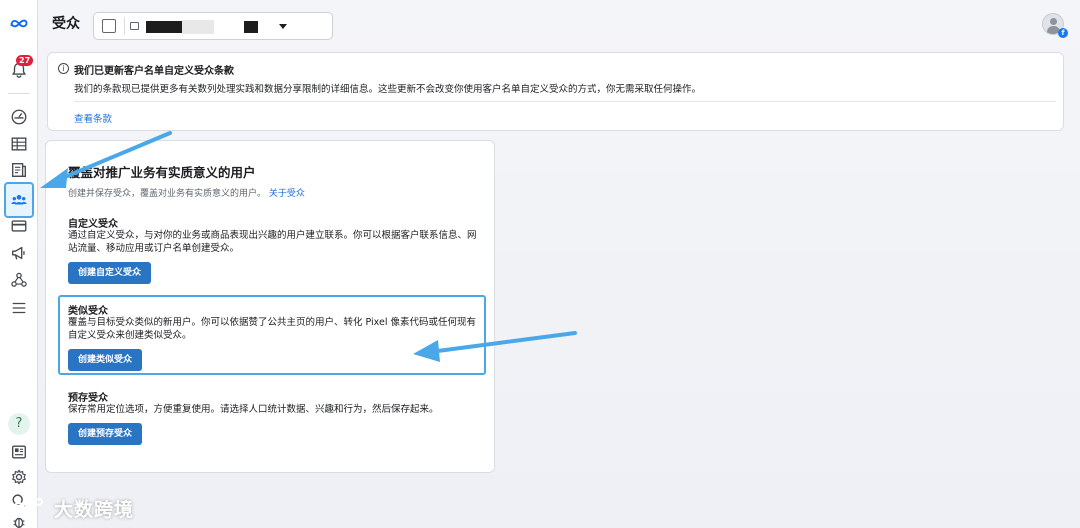 The image size is (1080, 528). What do you see at coordinates (88, 311) in the screenshot?
I see `lookalike-audience-title: 类似受众` at bounding box center [88, 311].